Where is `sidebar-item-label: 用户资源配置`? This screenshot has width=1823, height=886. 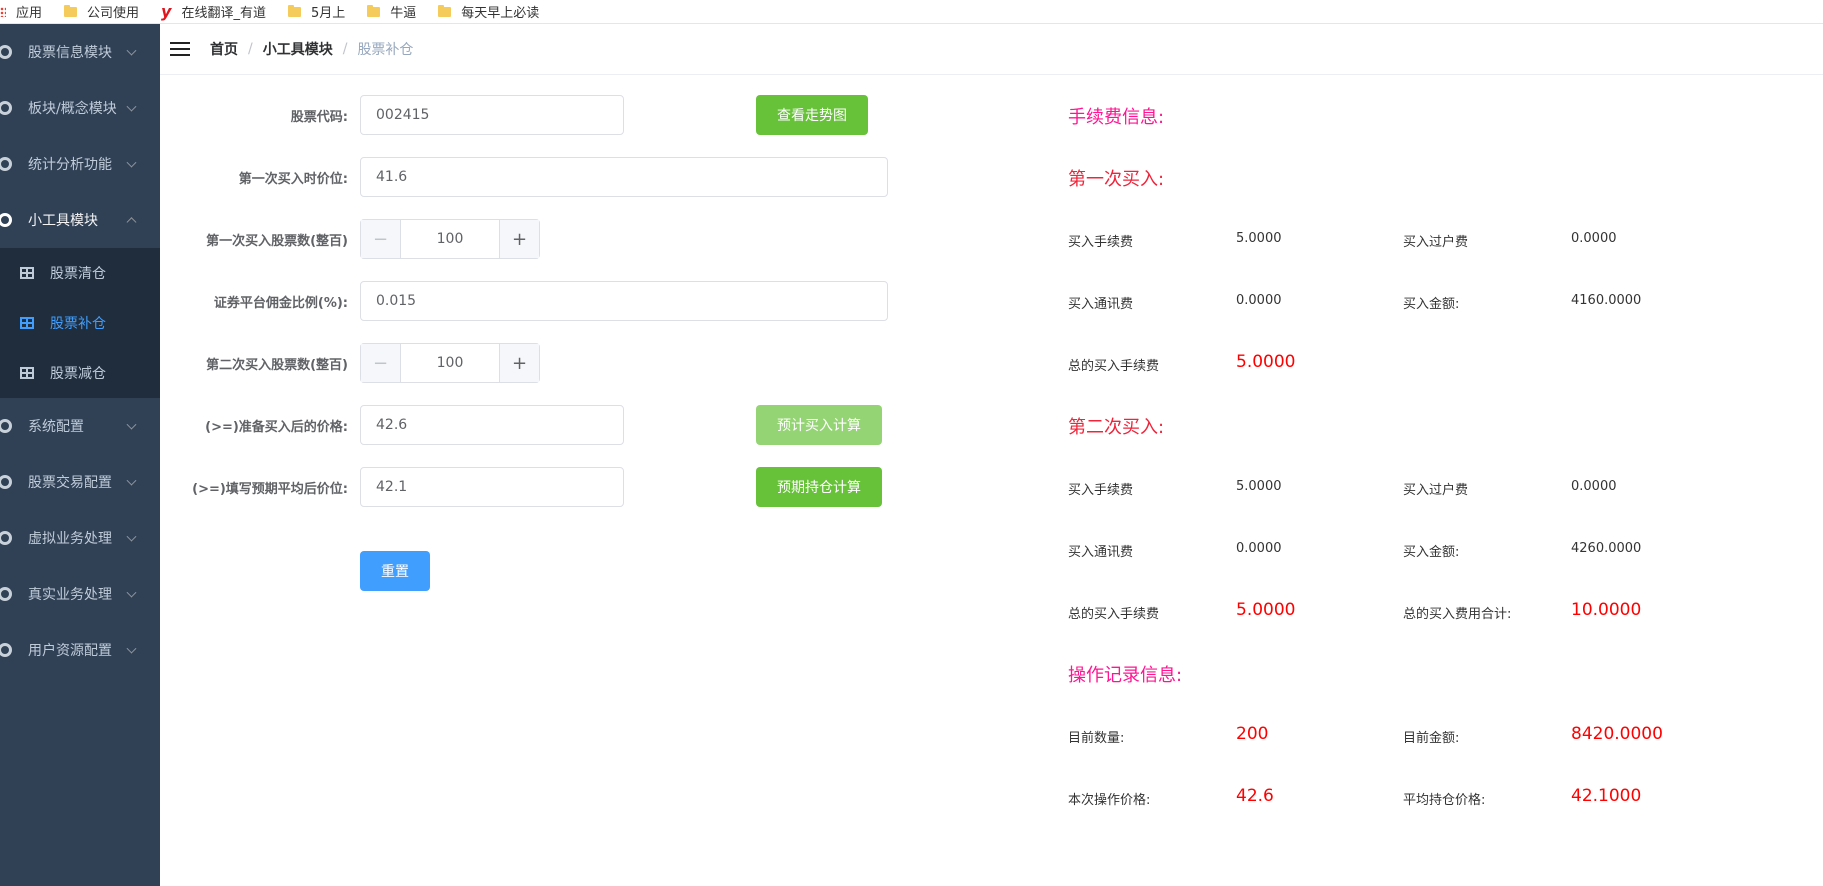
sidebar-item-label: 用户资源配置 is located at coordinates (70, 651).